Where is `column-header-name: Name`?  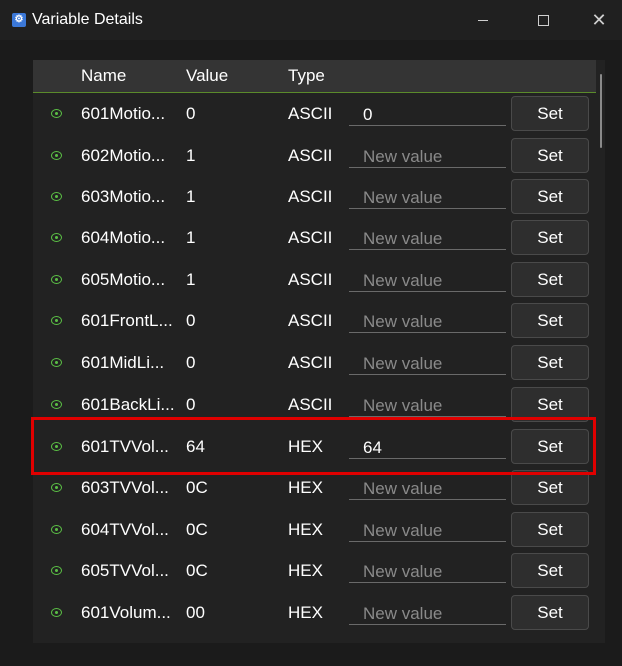
column-header-name: Name is located at coordinates (103, 76).